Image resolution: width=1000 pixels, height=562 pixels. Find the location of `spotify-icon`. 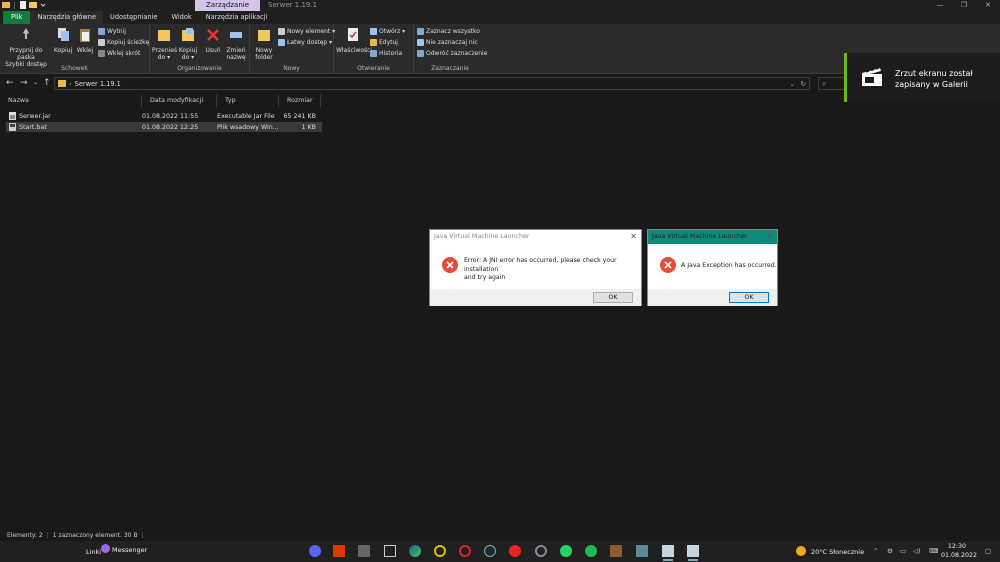

spotify-icon is located at coordinates (591, 551).